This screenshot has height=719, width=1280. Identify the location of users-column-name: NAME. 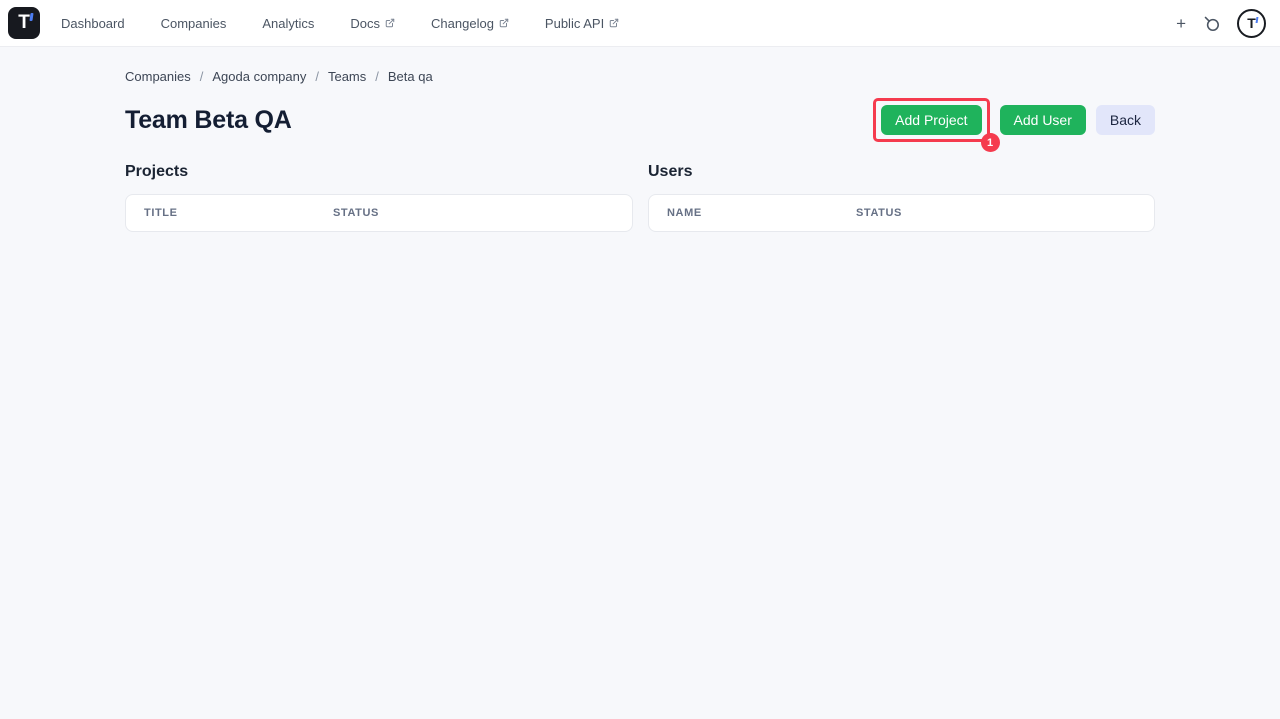
(684, 213).